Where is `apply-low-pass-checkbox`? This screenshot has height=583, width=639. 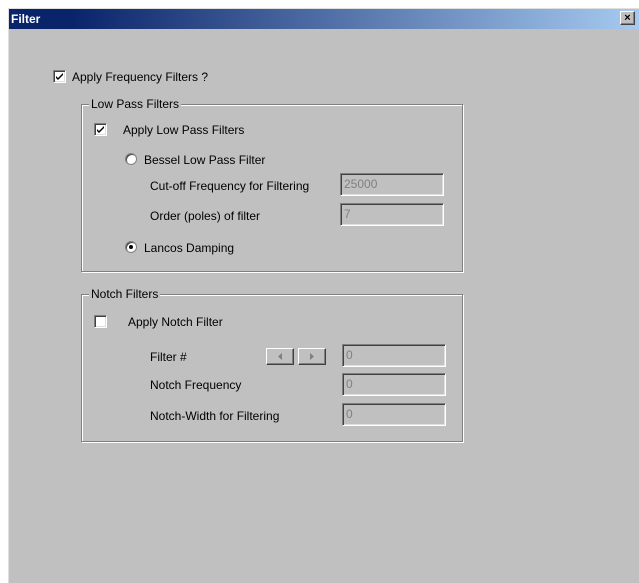 apply-low-pass-checkbox is located at coordinates (100, 129).